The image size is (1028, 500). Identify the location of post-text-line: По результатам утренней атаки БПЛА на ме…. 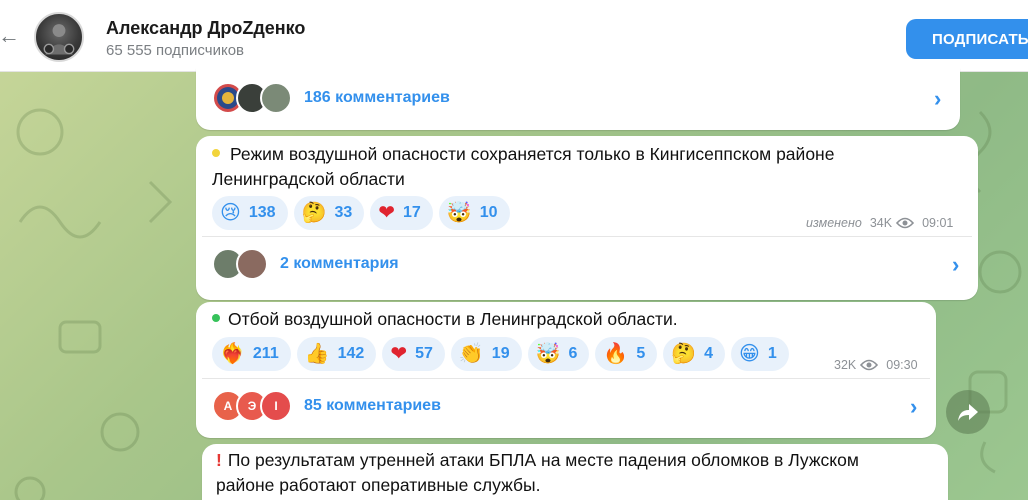
(543, 460).